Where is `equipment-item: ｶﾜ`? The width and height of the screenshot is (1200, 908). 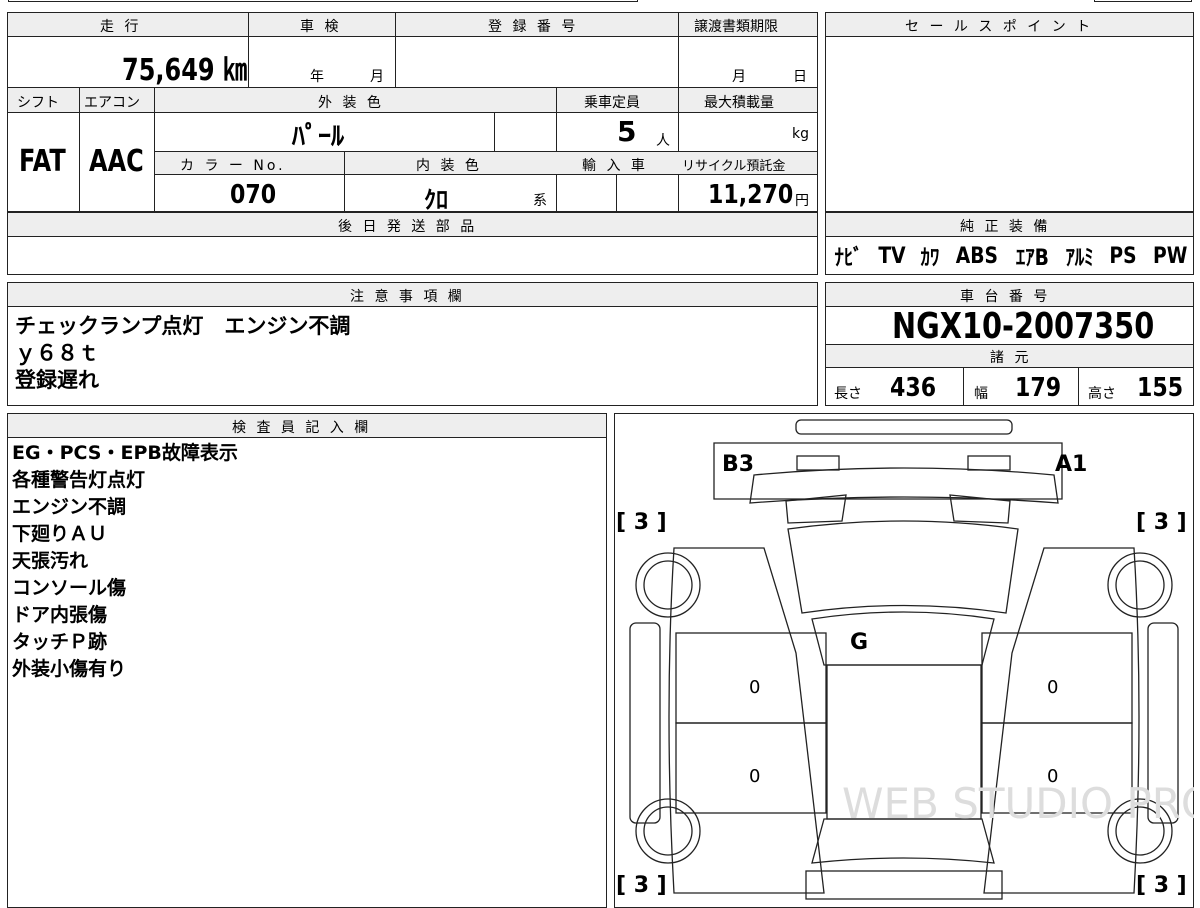 equipment-item: ｶﾜ is located at coordinates (930, 258).